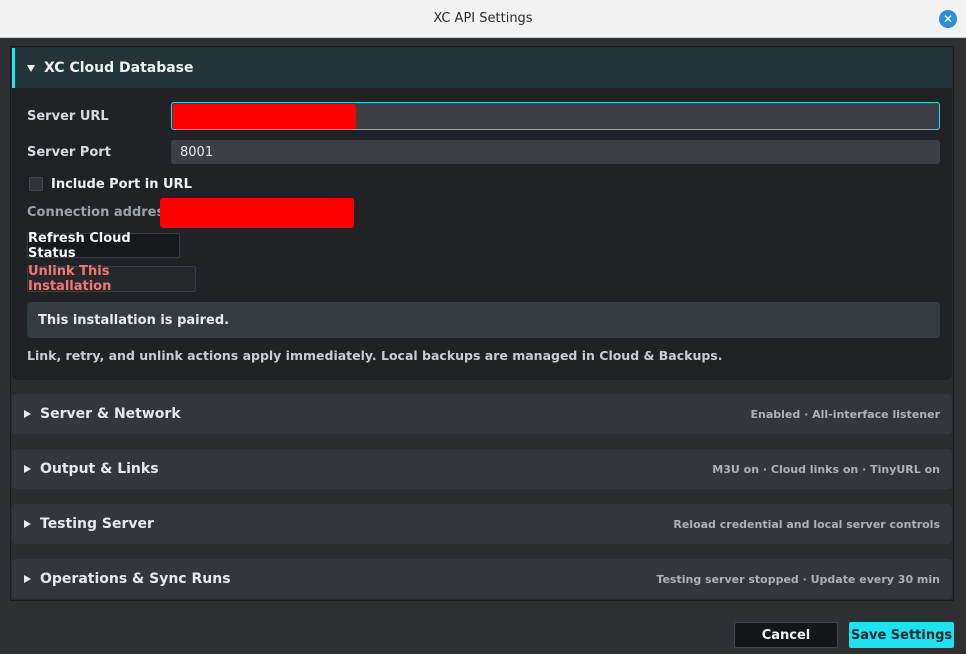  Describe the element at coordinates (69, 152) in the screenshot. I see `server-port-label: Server Port` at that location.